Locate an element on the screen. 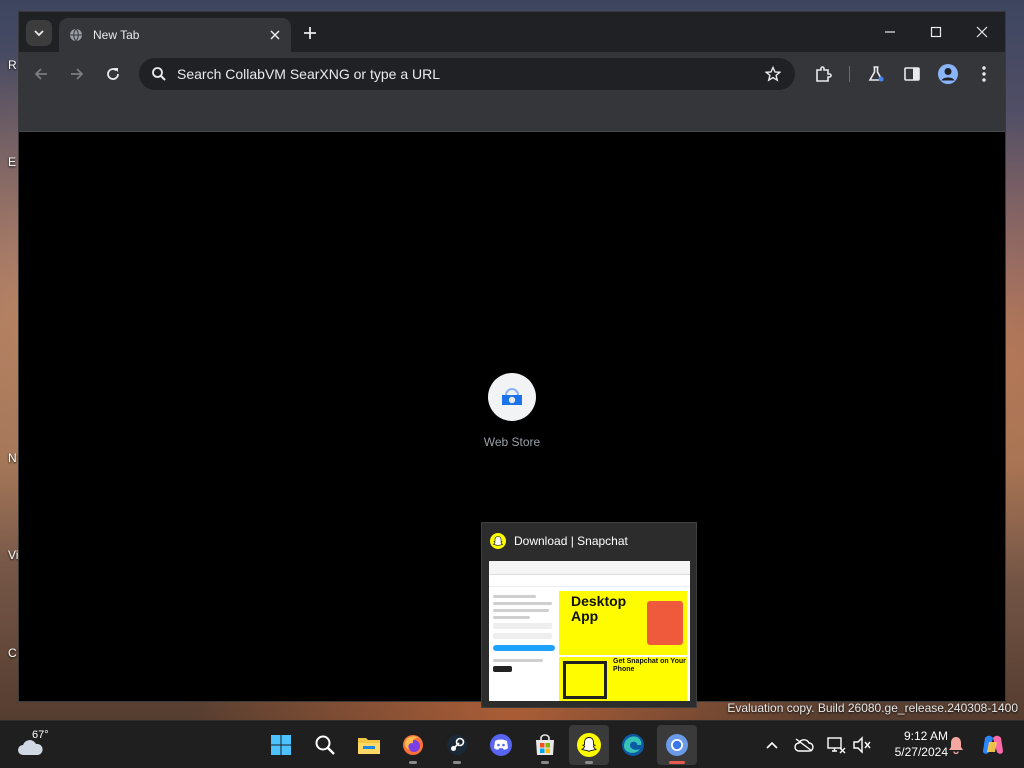 The image size is (1024, 768). new-tab-button is located at coordinates (310, 33).